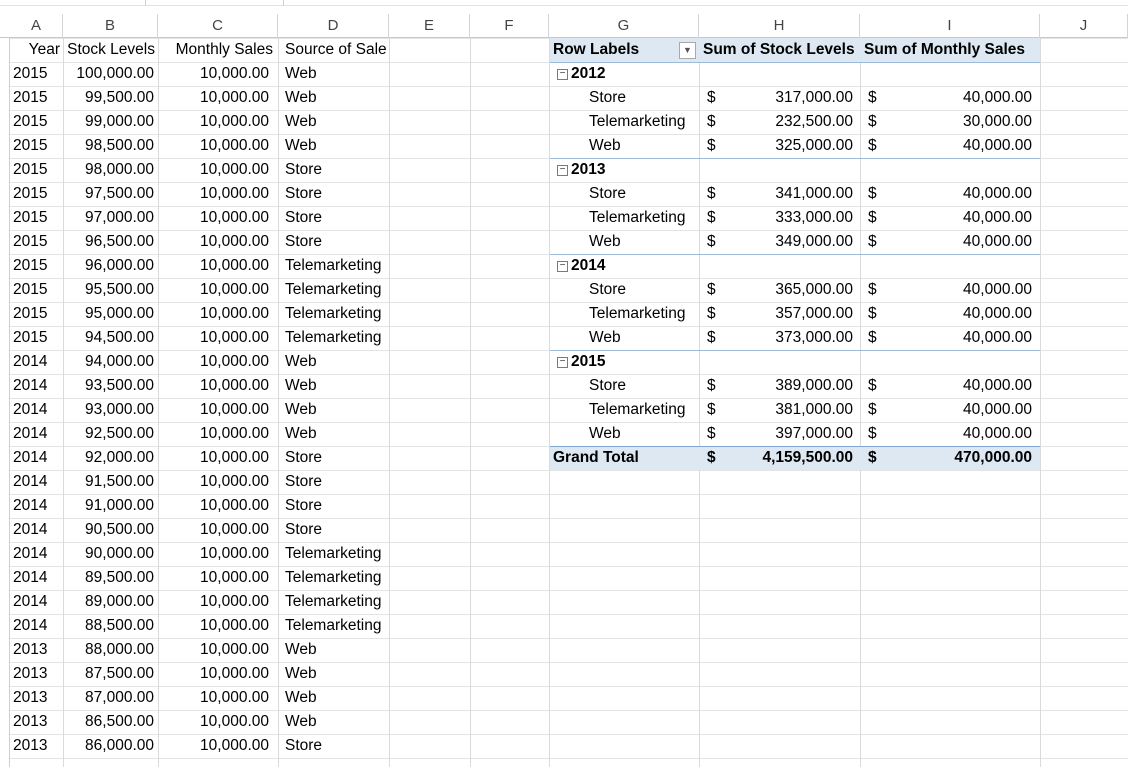  I want to click on column-header-a: A, so click(36, 26).